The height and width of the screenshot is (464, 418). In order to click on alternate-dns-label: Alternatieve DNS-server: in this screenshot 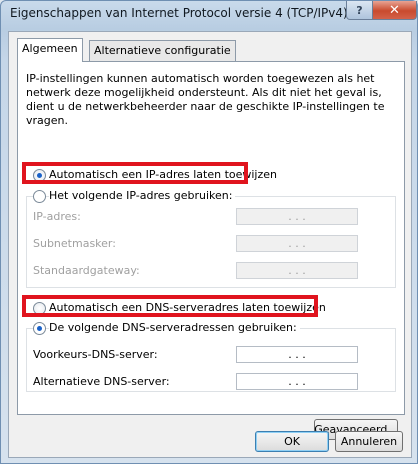, I will do `click(101, 381)`.